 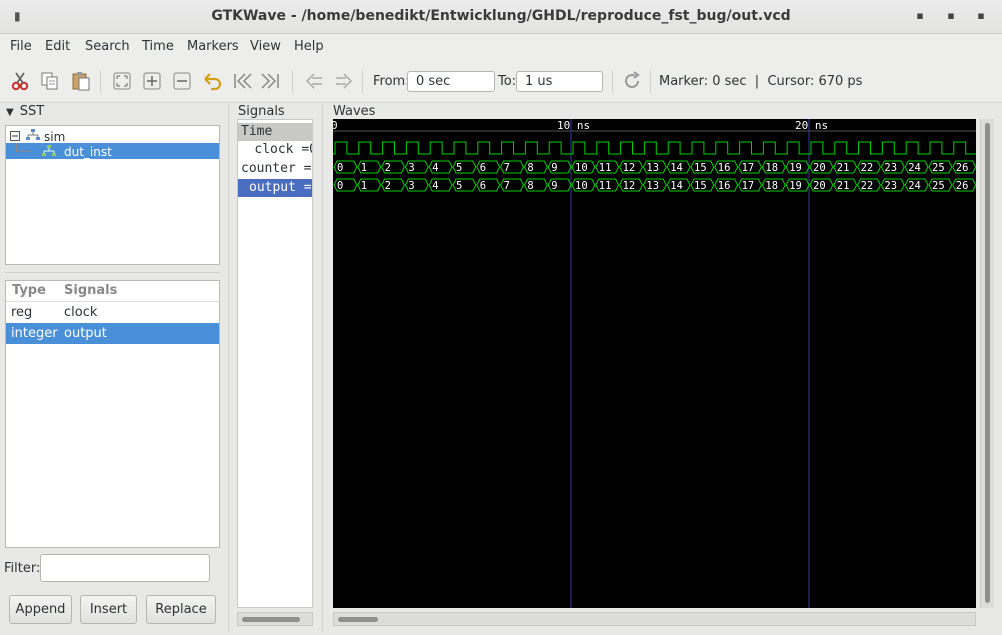 I want to click on signal-label: clock =0, so click(x=283, y=149).